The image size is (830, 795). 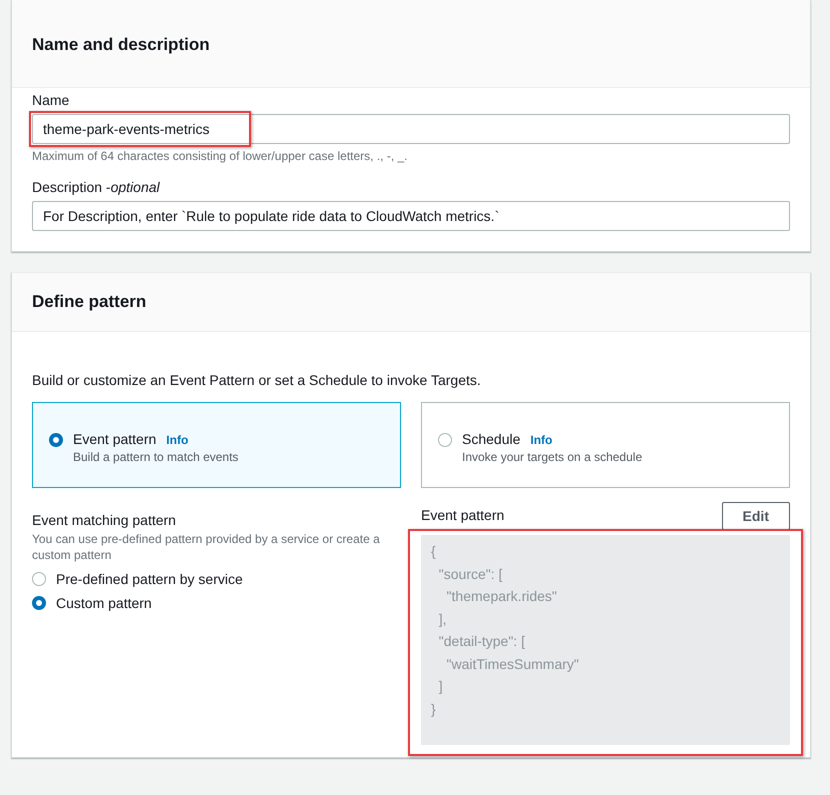 I want to click on editor-label: Event pattern, so click(x=462, y=515).